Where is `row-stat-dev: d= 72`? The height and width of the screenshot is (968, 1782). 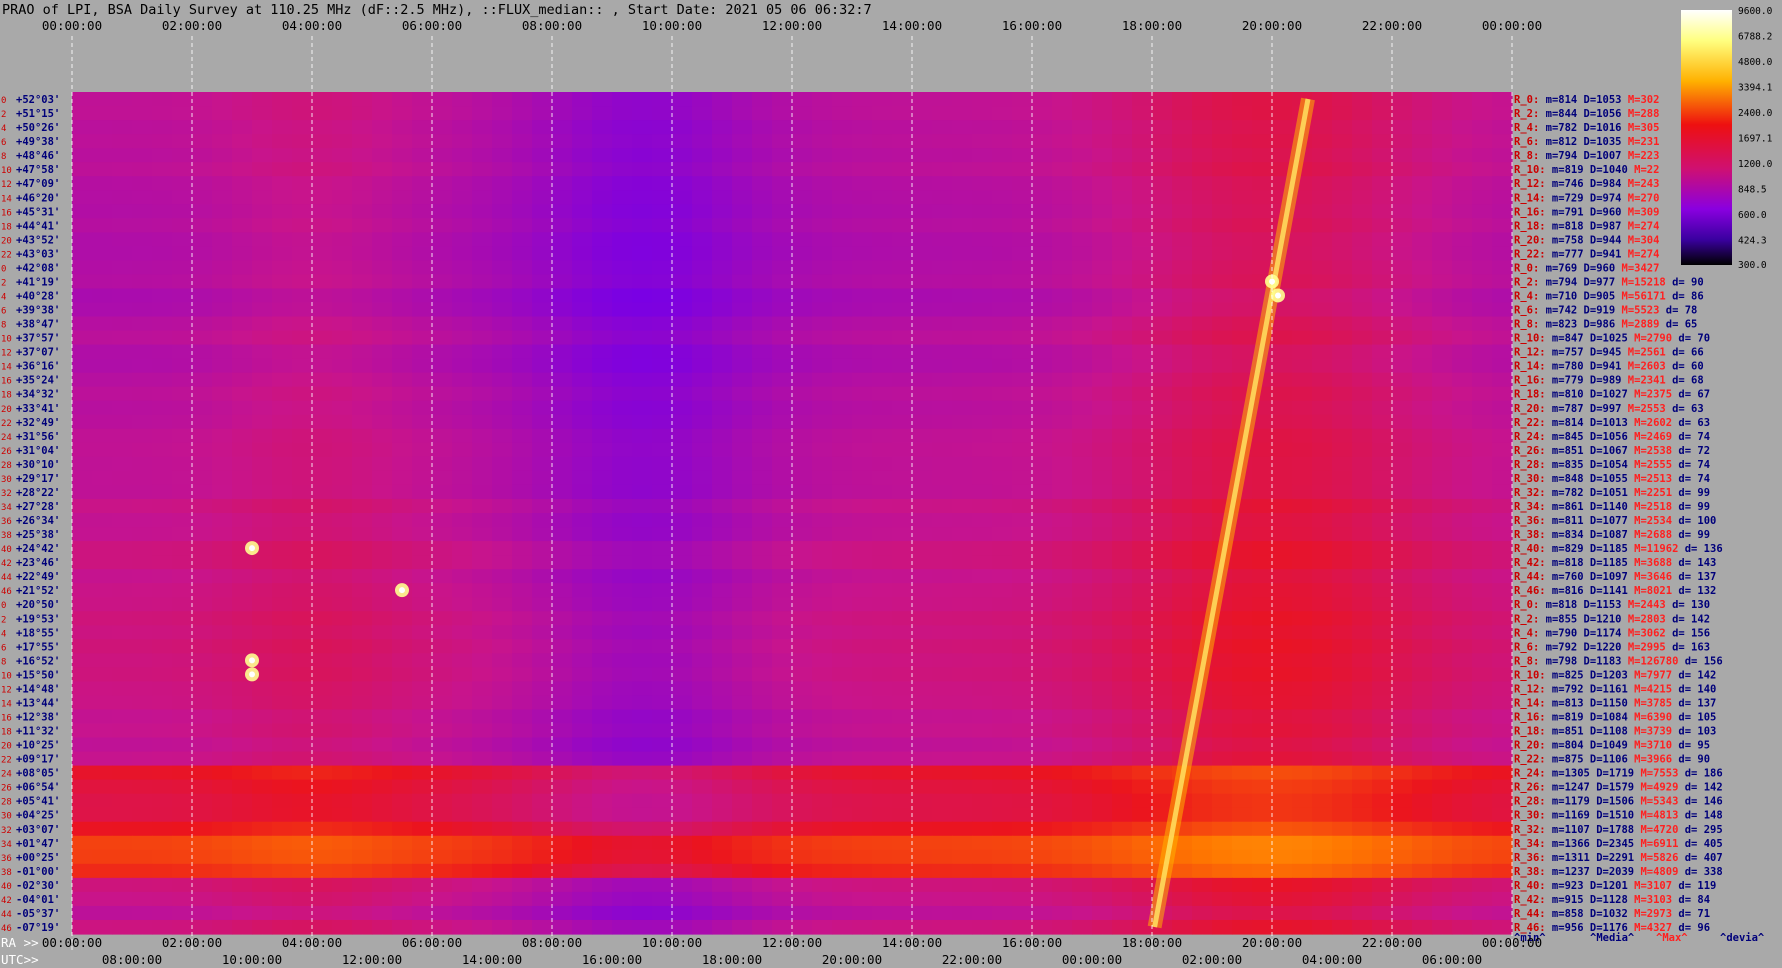 row-stat-dev: d= 72 is located at coordinates (1694, 451).